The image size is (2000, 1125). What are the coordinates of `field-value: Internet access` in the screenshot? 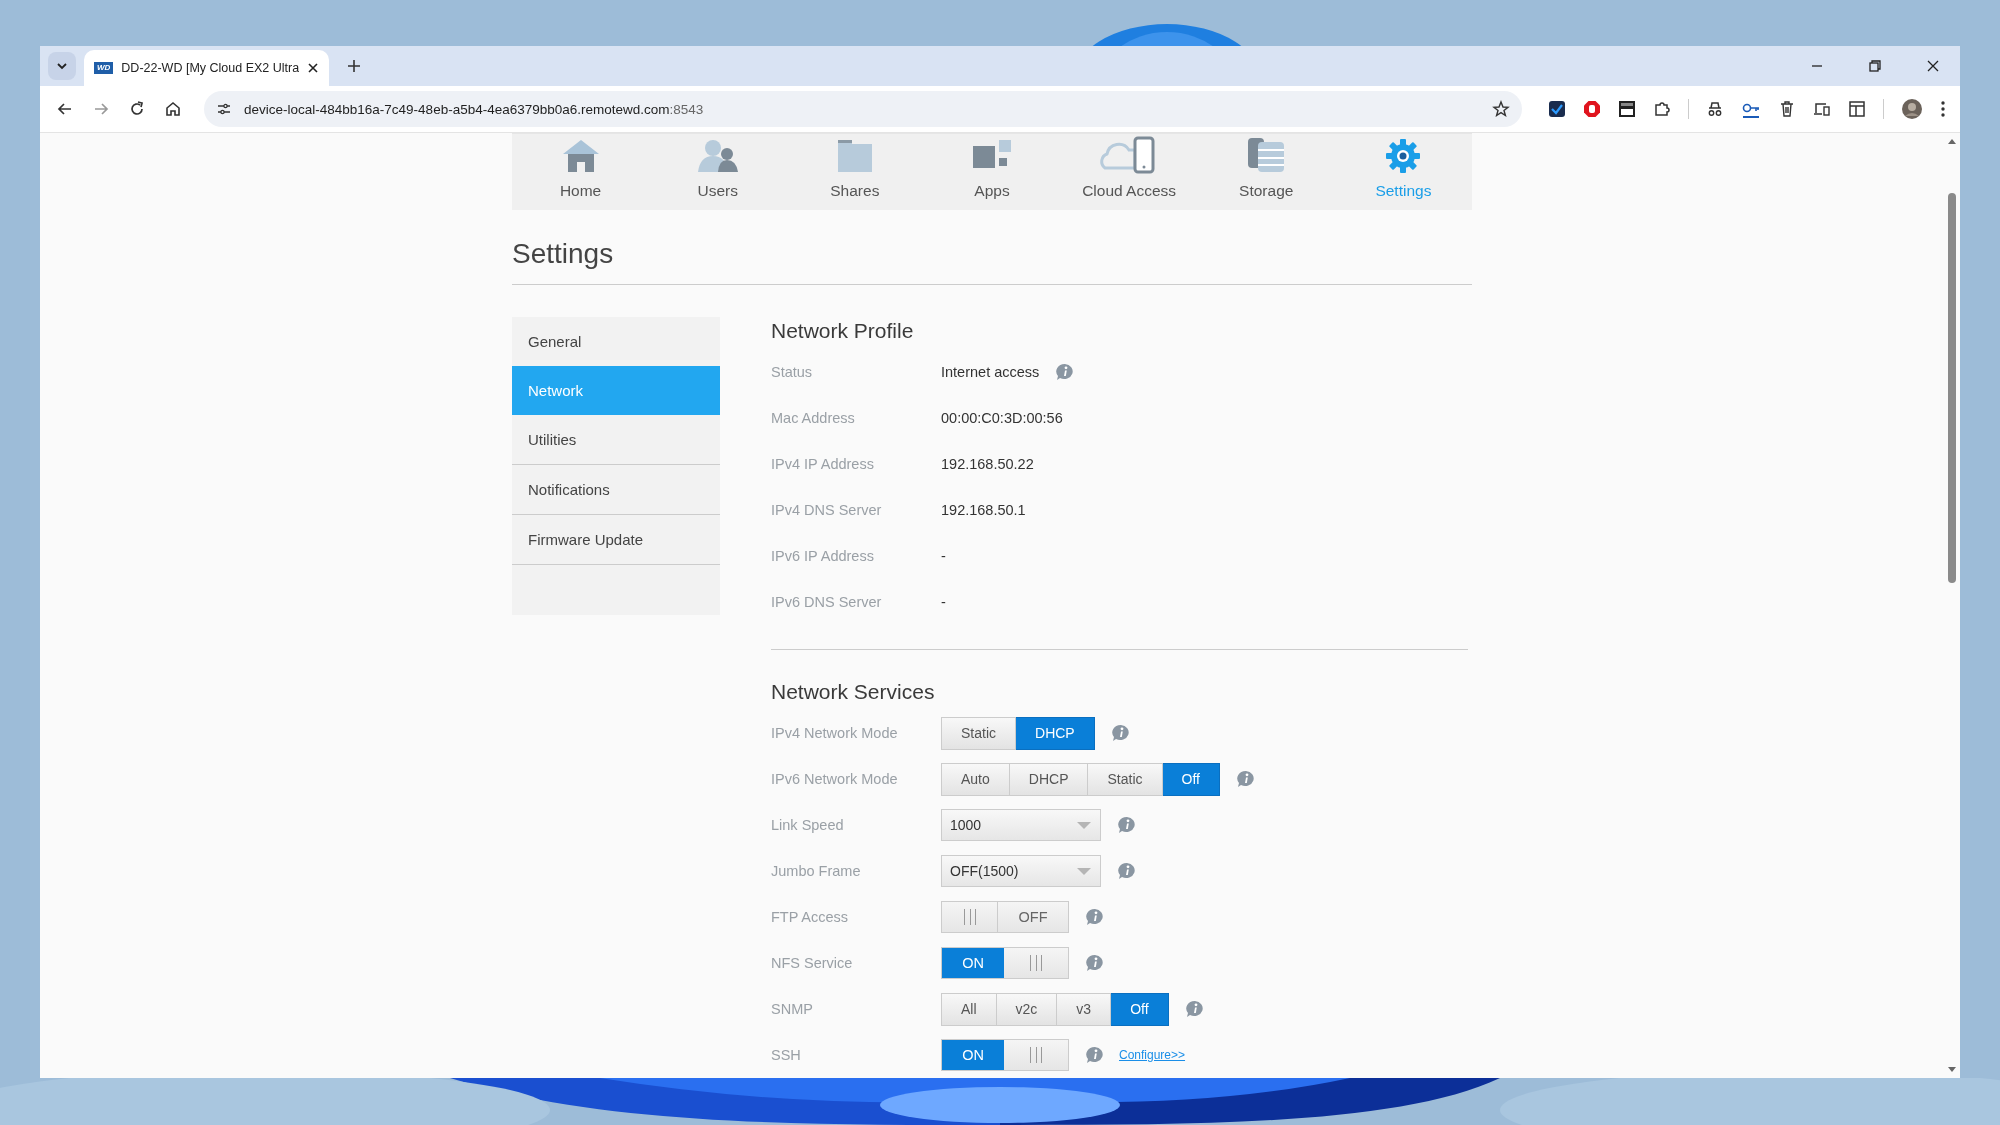 It's located at (990, 372).